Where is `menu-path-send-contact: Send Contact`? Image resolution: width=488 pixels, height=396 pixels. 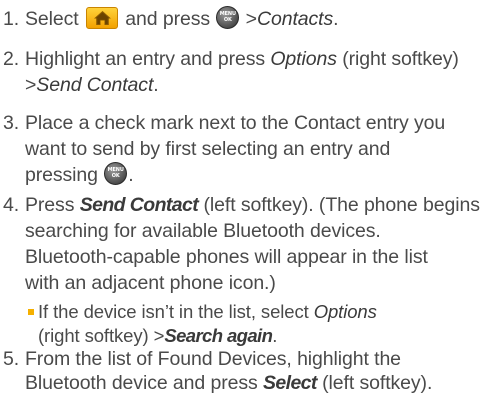 menu-path-send-contact: Send Contact is located at coordinates (95, 85).